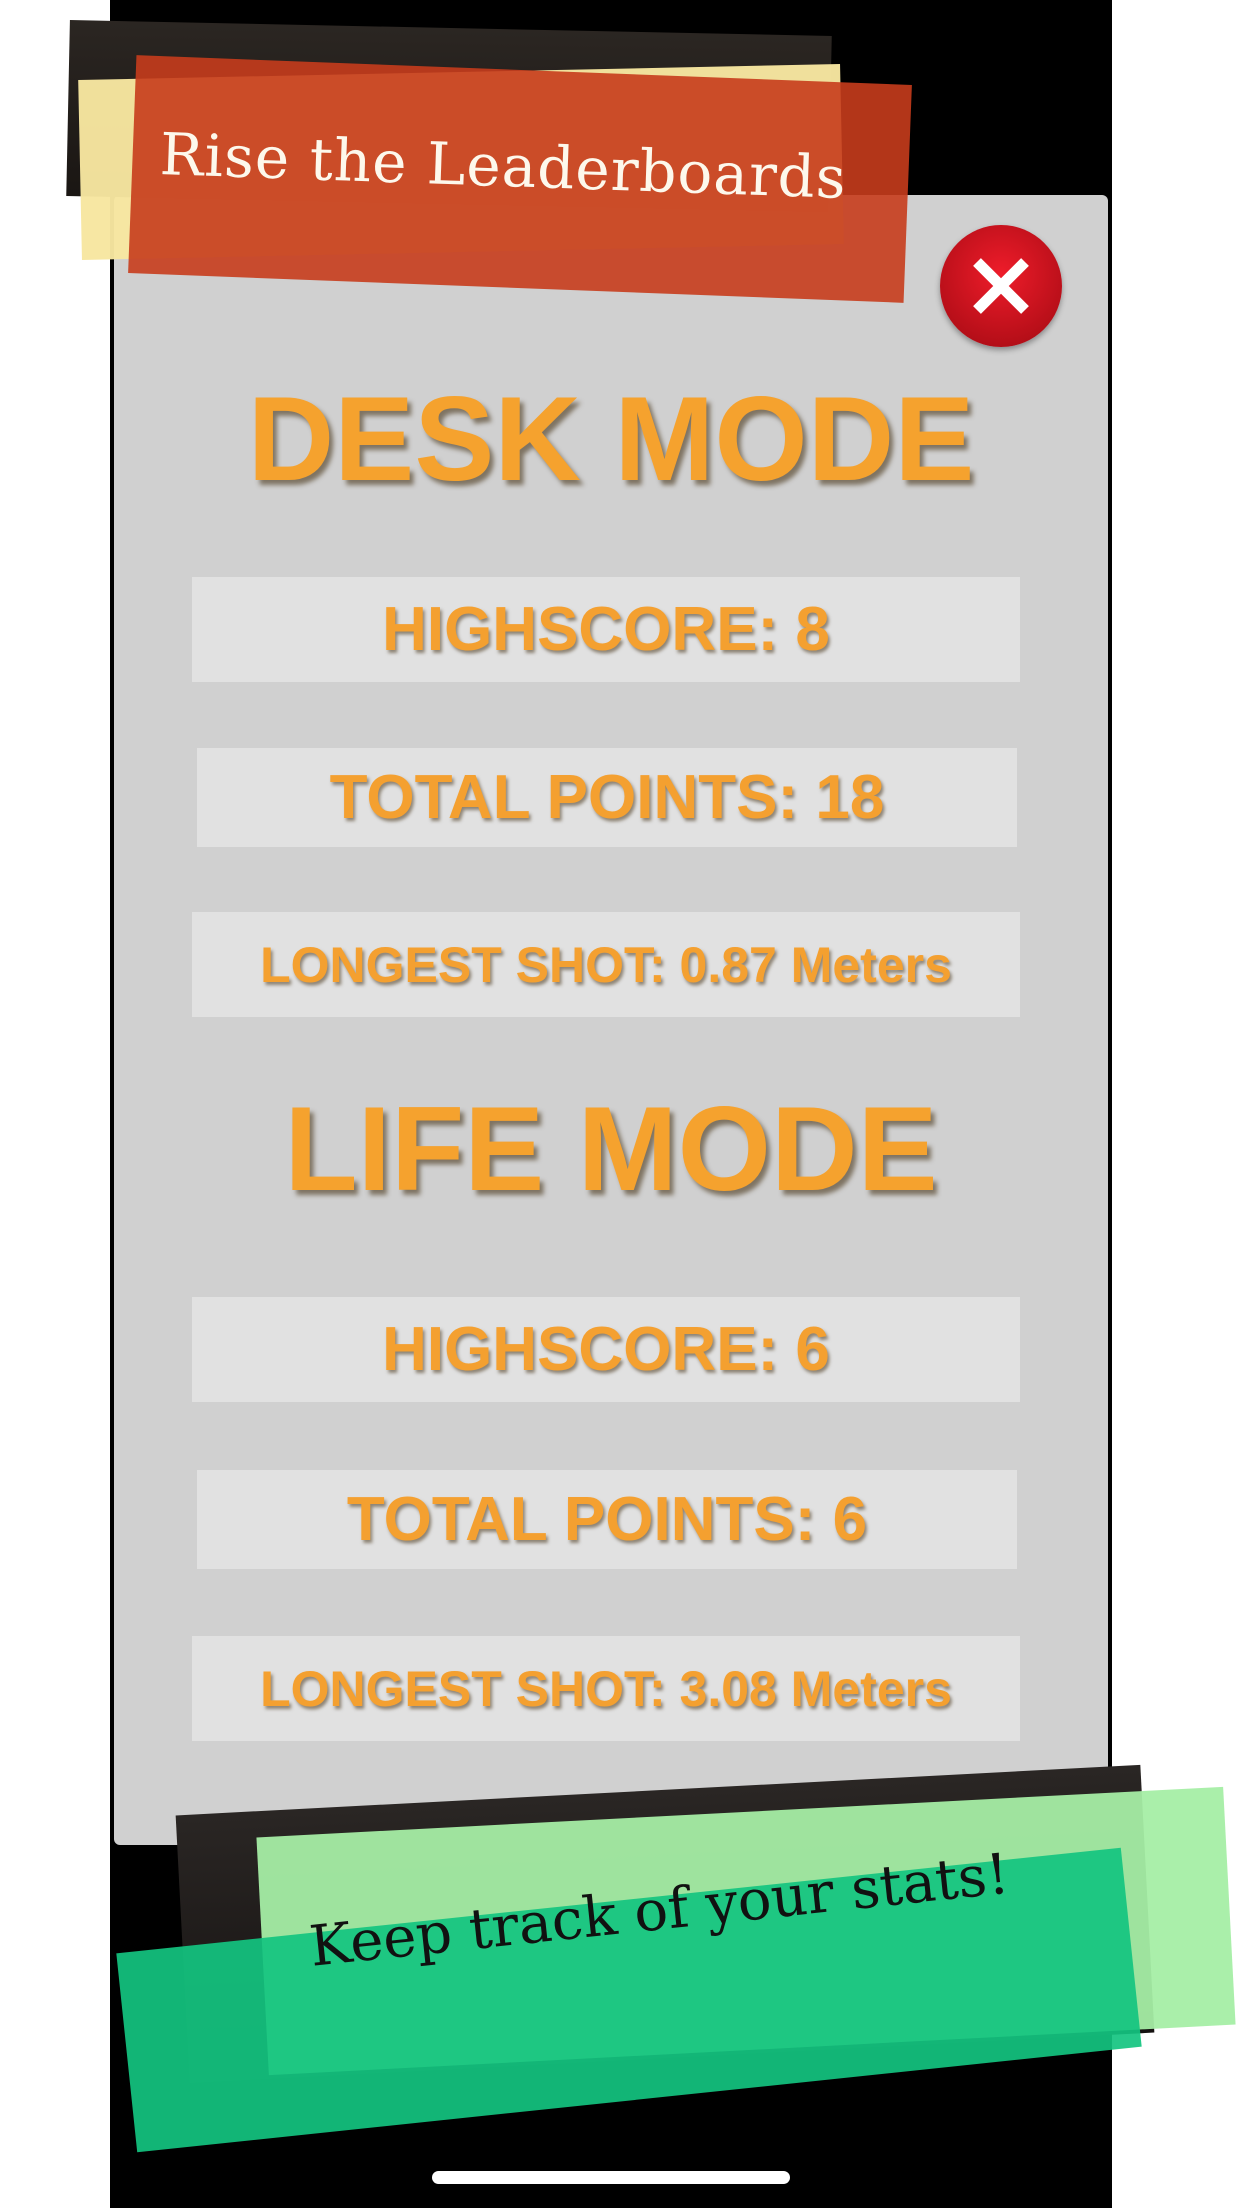  I want to click on desk-longest-shot: LONGEST SHOT: 0.87 Meters, so click(606, 964).